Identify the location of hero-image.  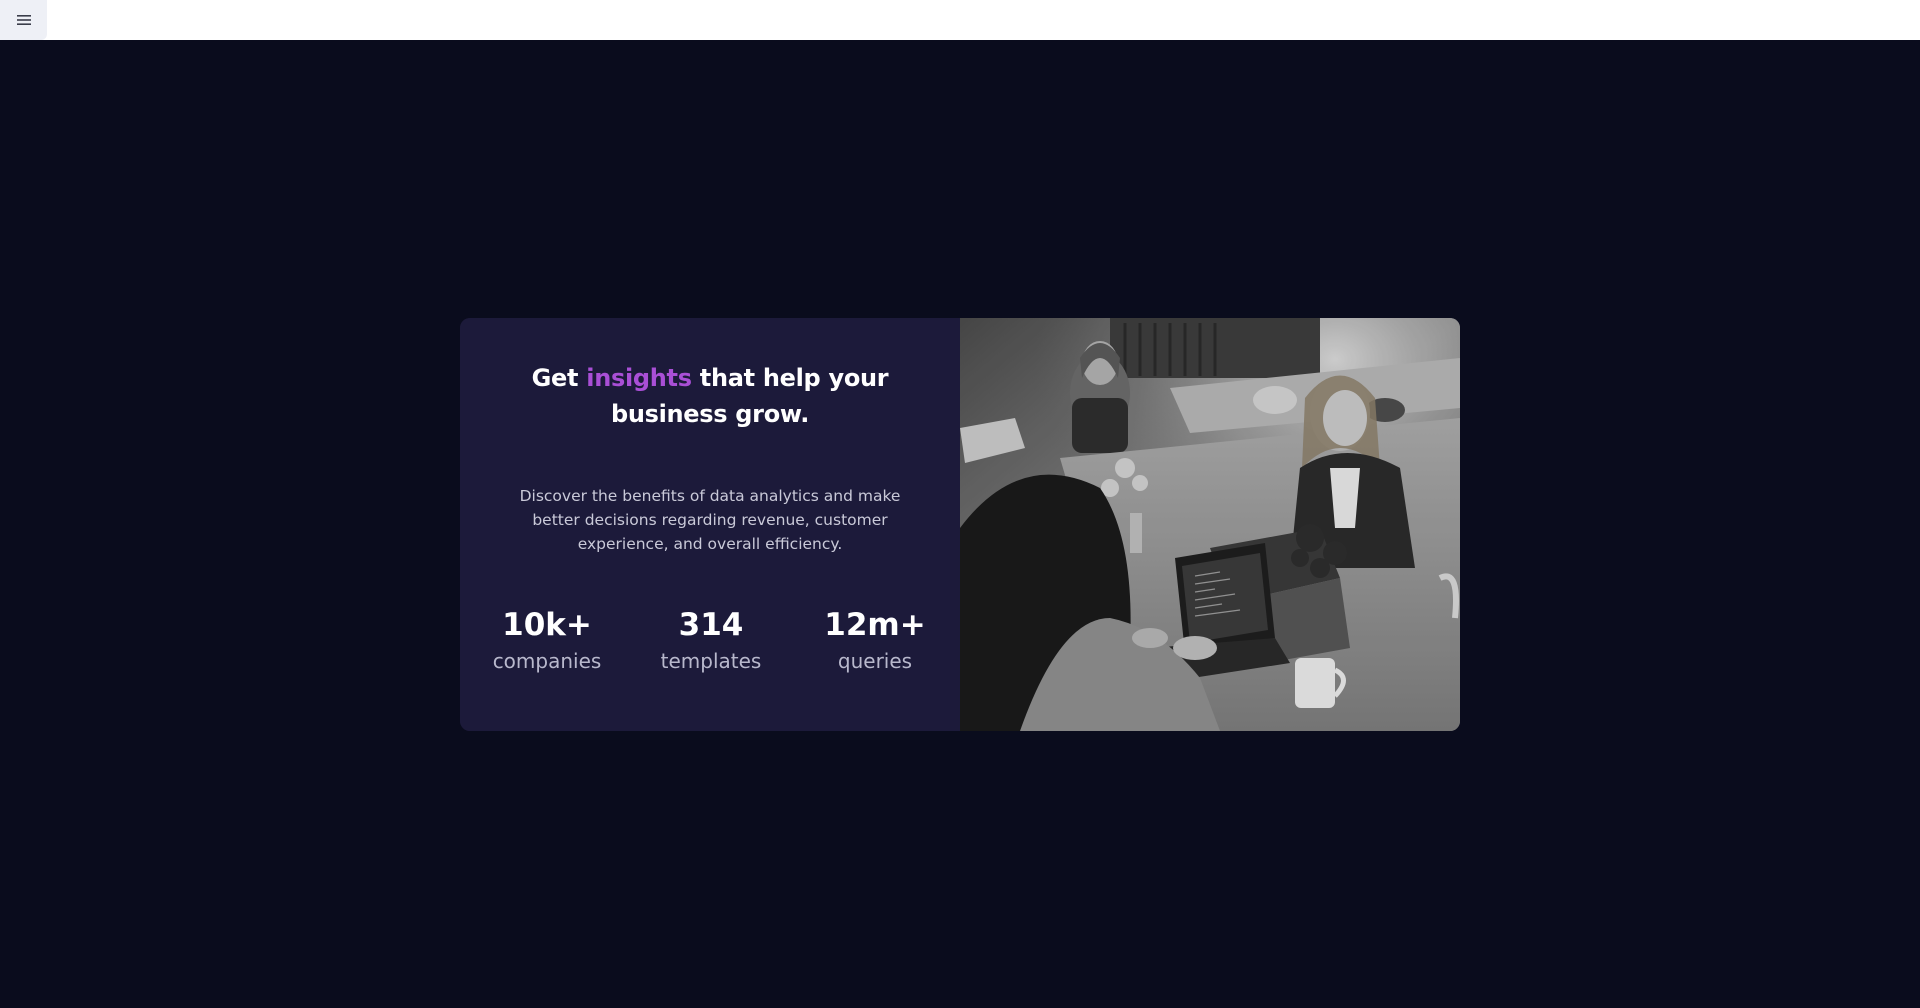
(1210, 524).